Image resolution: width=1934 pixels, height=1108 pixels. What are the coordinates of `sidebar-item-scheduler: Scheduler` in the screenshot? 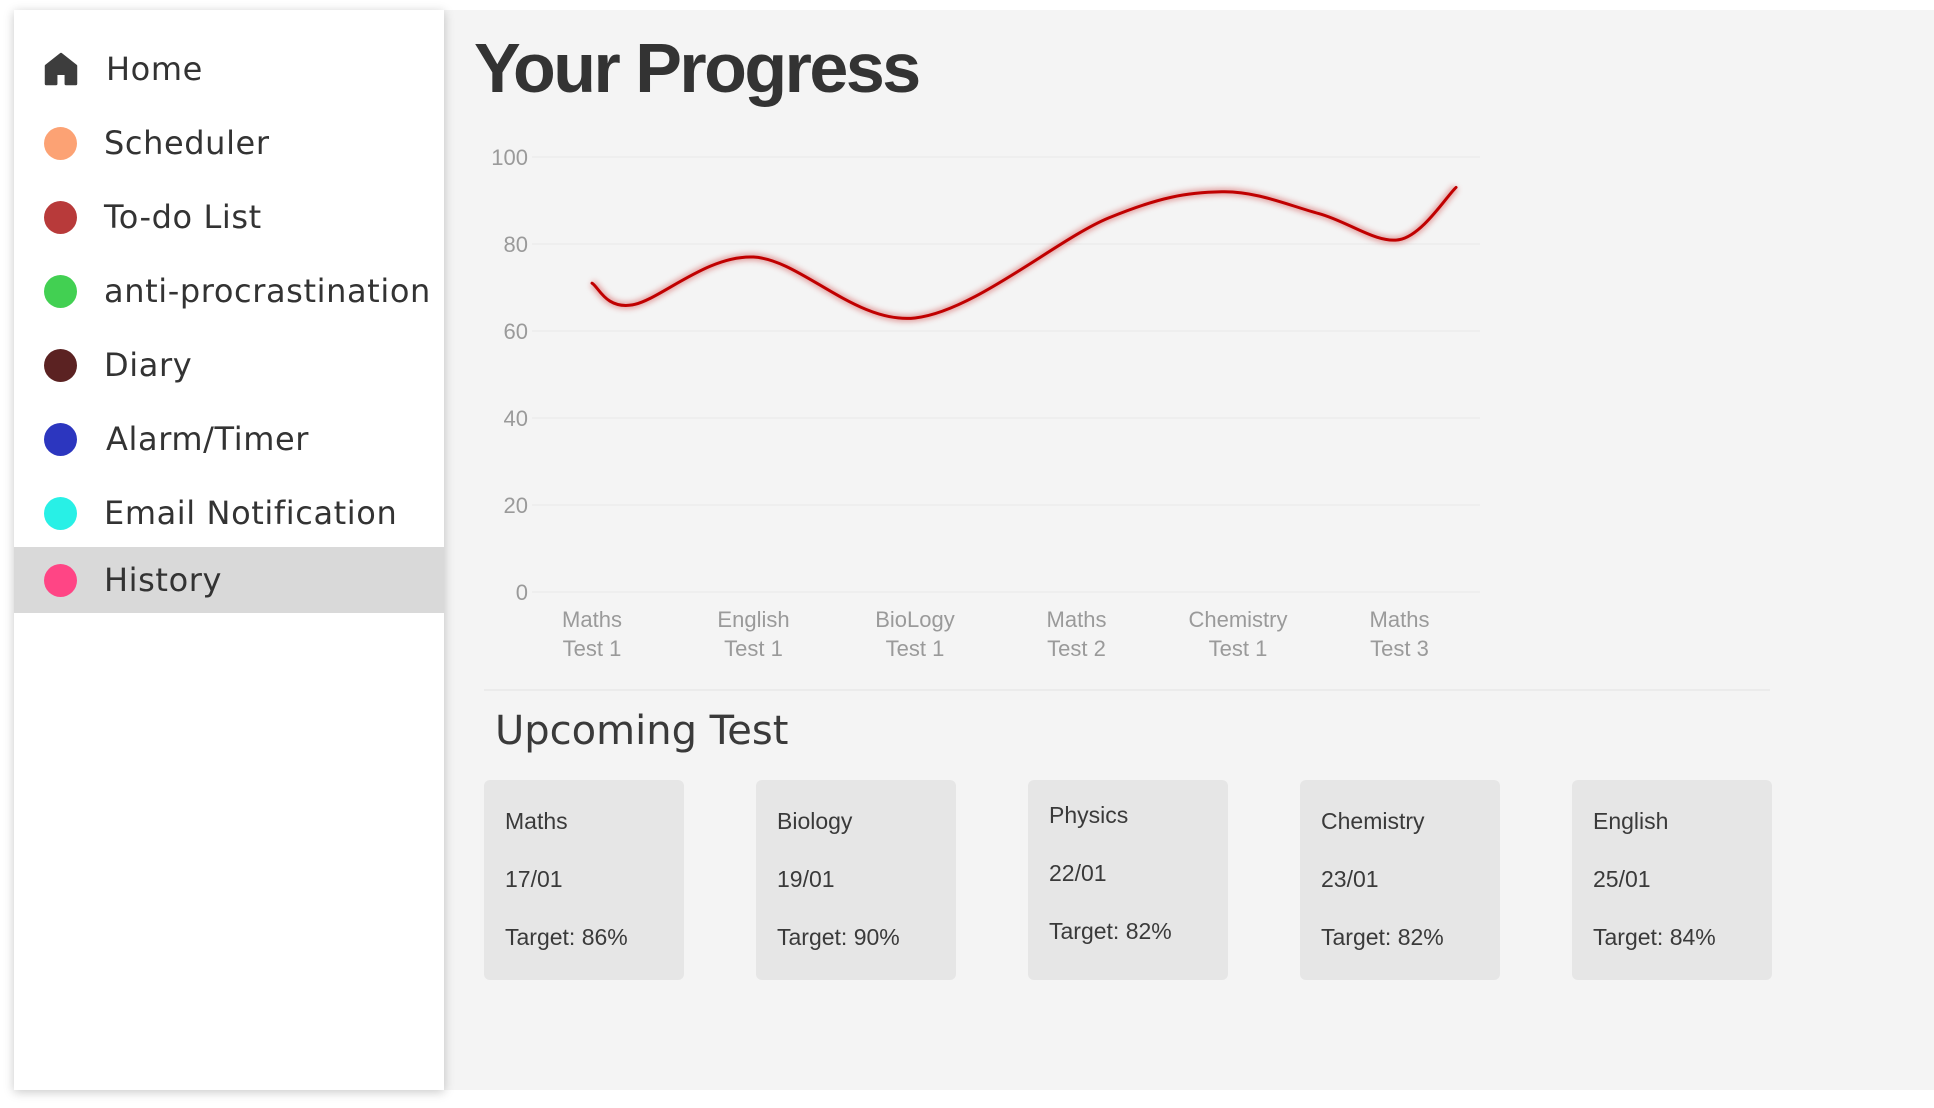 It's located at (229, 143).